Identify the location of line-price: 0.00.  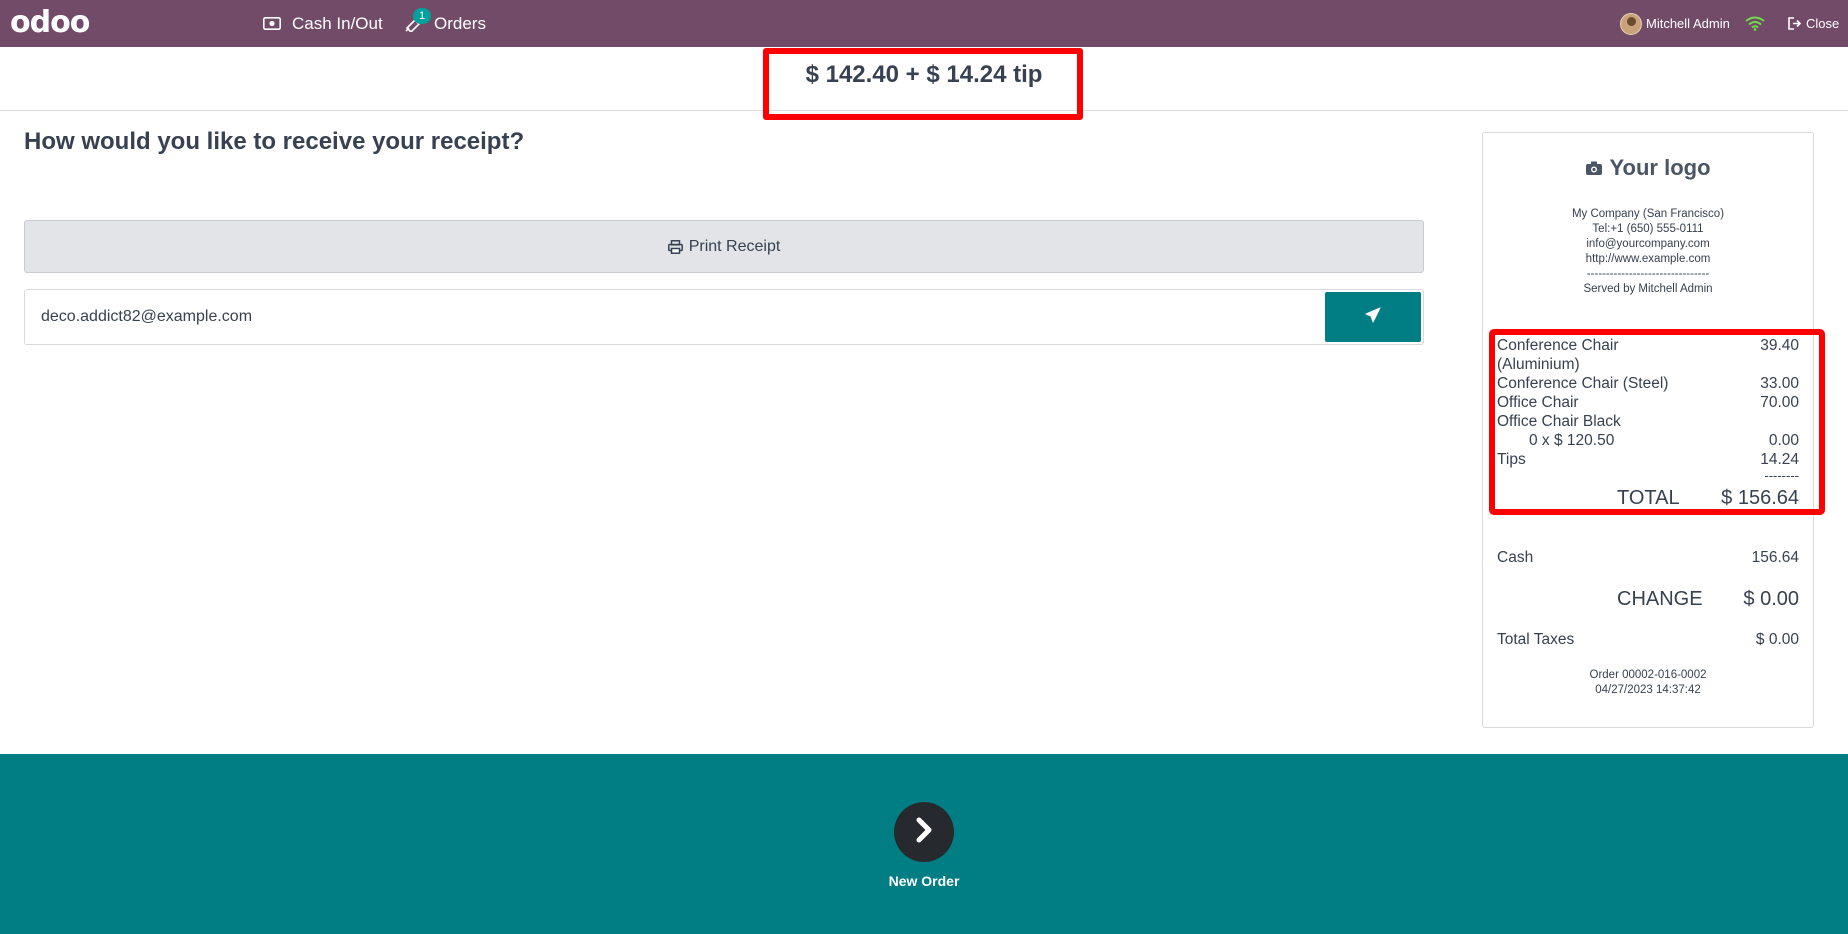
(1783, 440).